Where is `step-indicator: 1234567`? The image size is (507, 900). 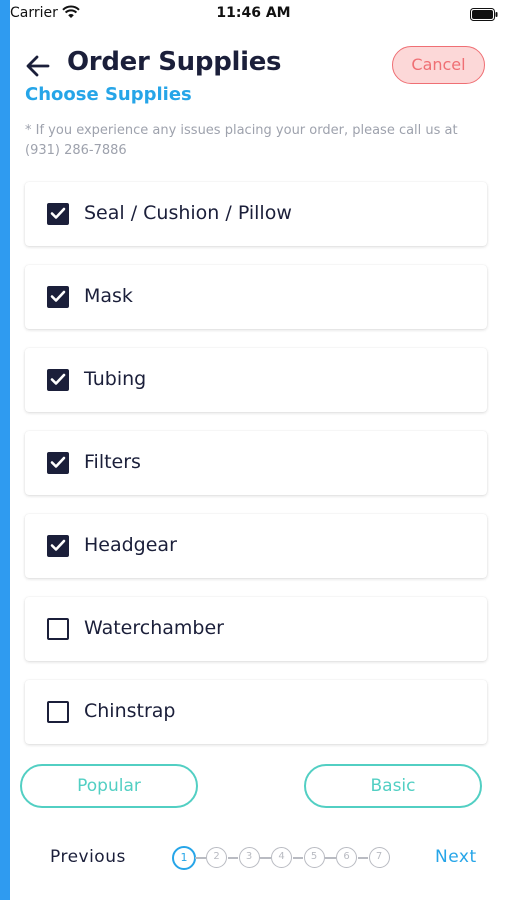 step-indicator: 1234567 is located at coordinates (282, 858).